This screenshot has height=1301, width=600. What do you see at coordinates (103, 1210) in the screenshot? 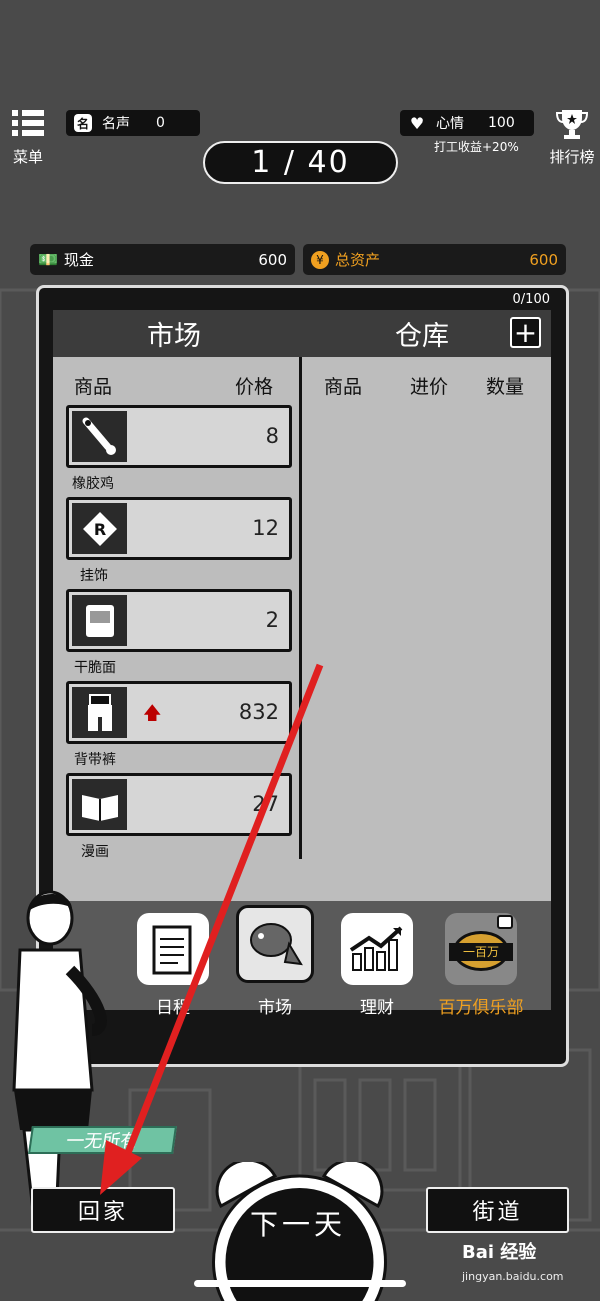
I see `go-home-button: 回家` at bounding box center [103, 1210].